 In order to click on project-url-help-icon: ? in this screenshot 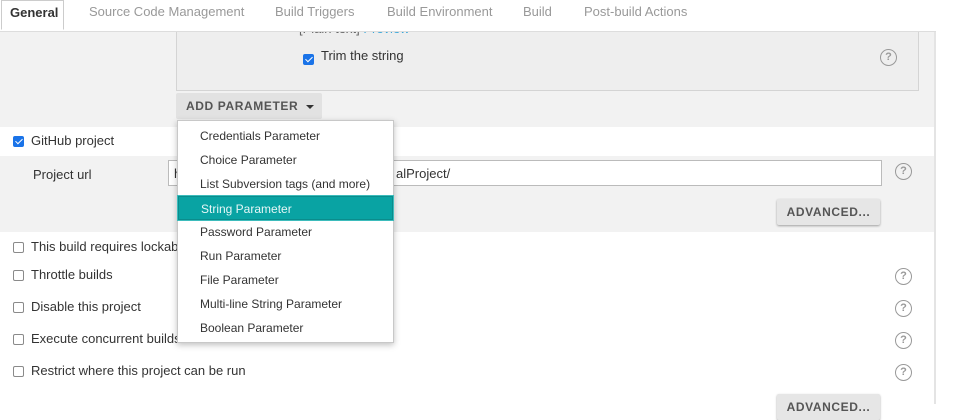, I will do `click(903, 171)`.